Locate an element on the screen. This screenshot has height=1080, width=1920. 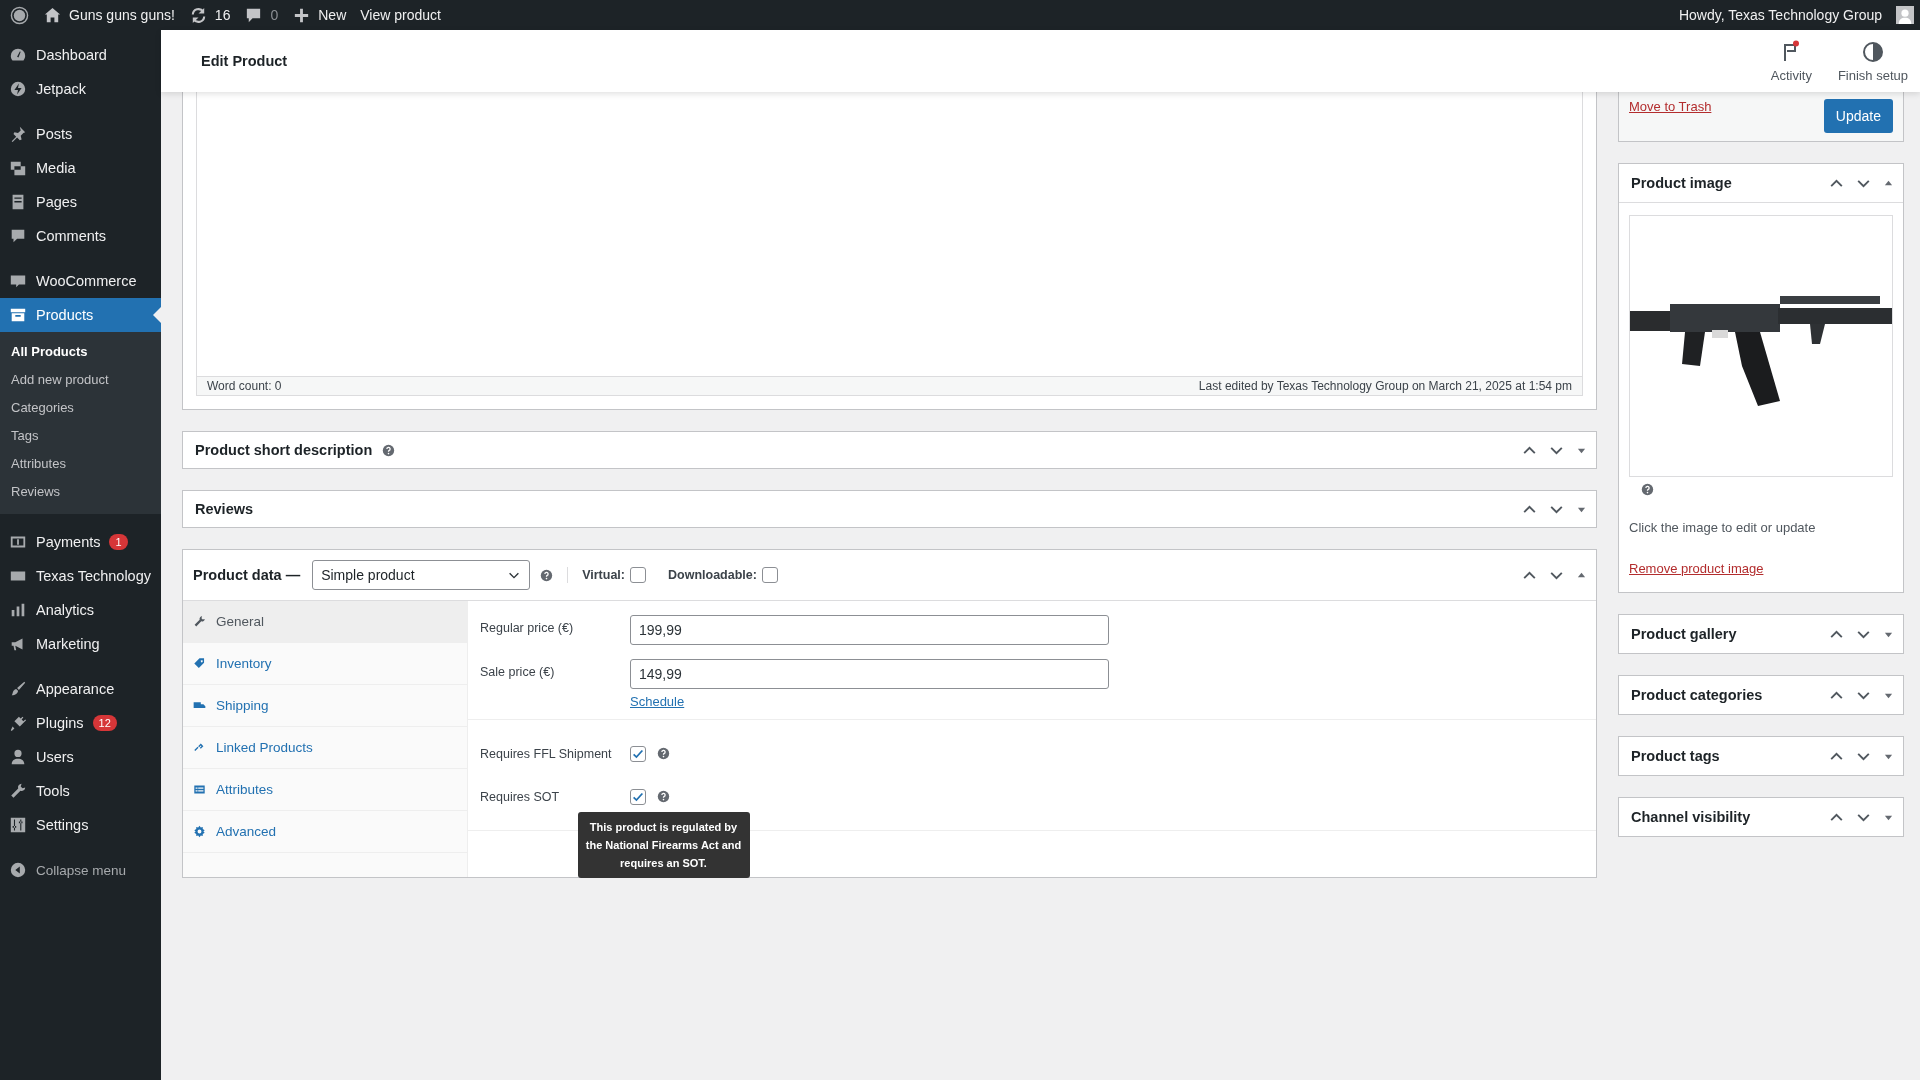
contrast-icon is located at coordinates (1872, 51).